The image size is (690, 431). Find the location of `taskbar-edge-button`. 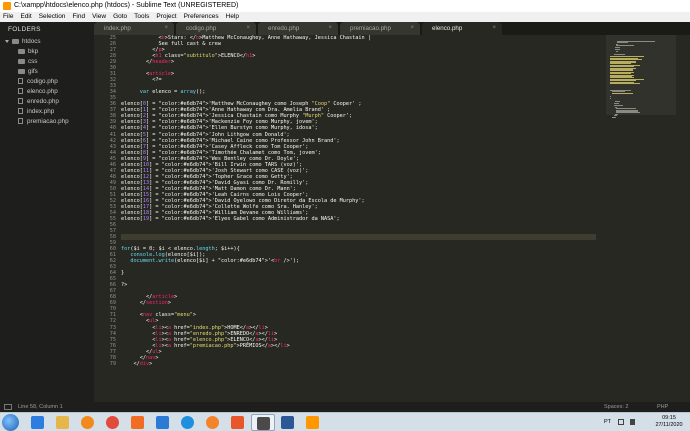

taskbar-edge-button is located at coordinates (188, 422).